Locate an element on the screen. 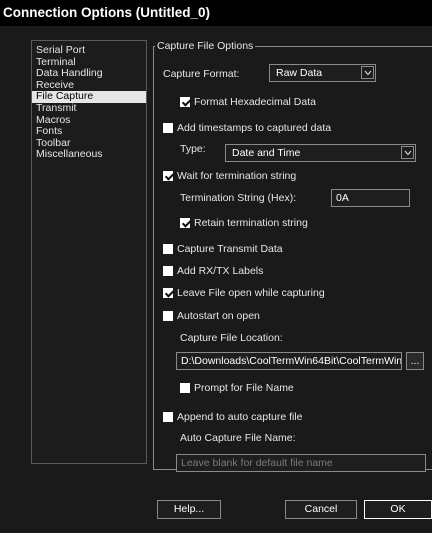  autostart-checkbox is located at coordinates (168, 316).